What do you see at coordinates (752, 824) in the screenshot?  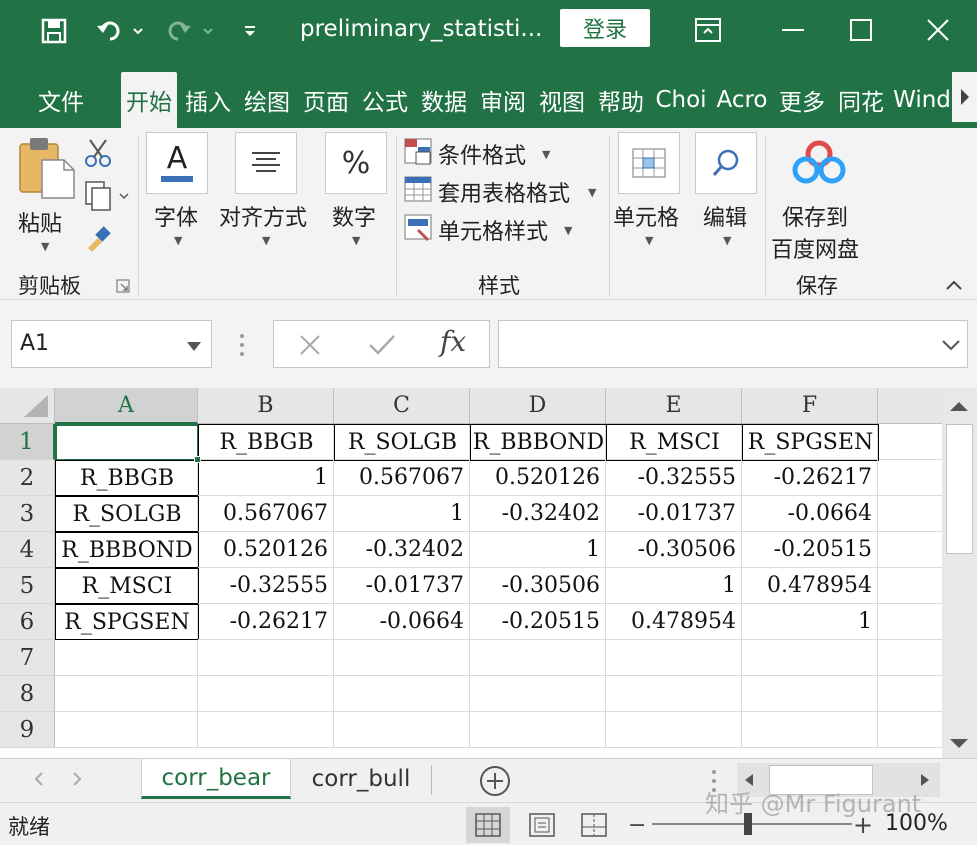 I see `zoom-slider` at bounding box center [752, 824].